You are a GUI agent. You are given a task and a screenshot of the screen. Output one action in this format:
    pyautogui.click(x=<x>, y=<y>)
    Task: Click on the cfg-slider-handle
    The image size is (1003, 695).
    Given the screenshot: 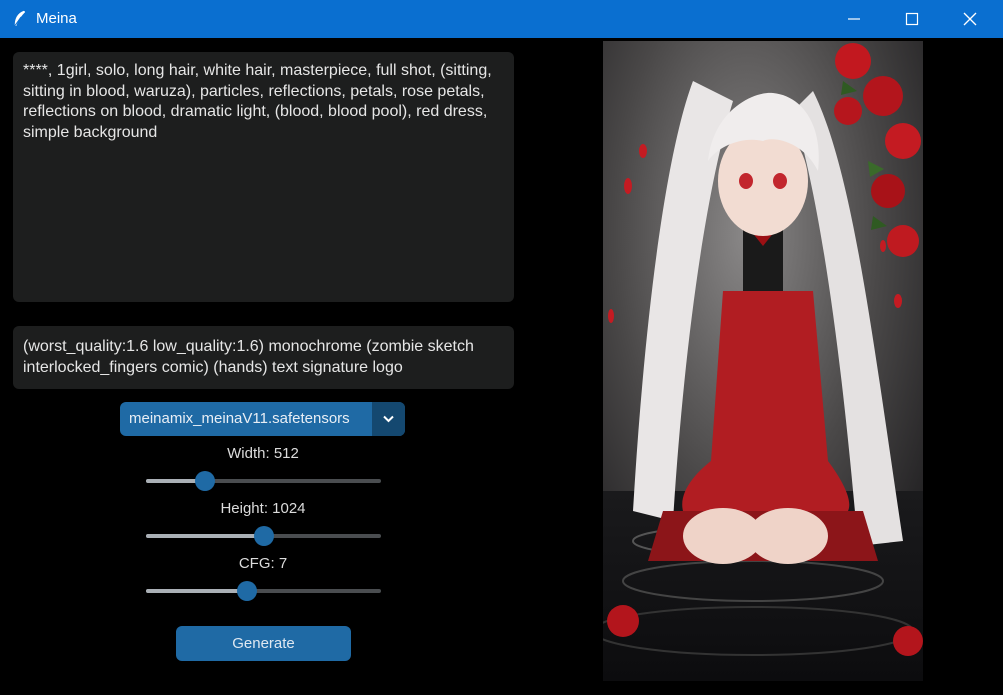 What is the action you would take?
    pyautogui.click(x=247, y=591)
    